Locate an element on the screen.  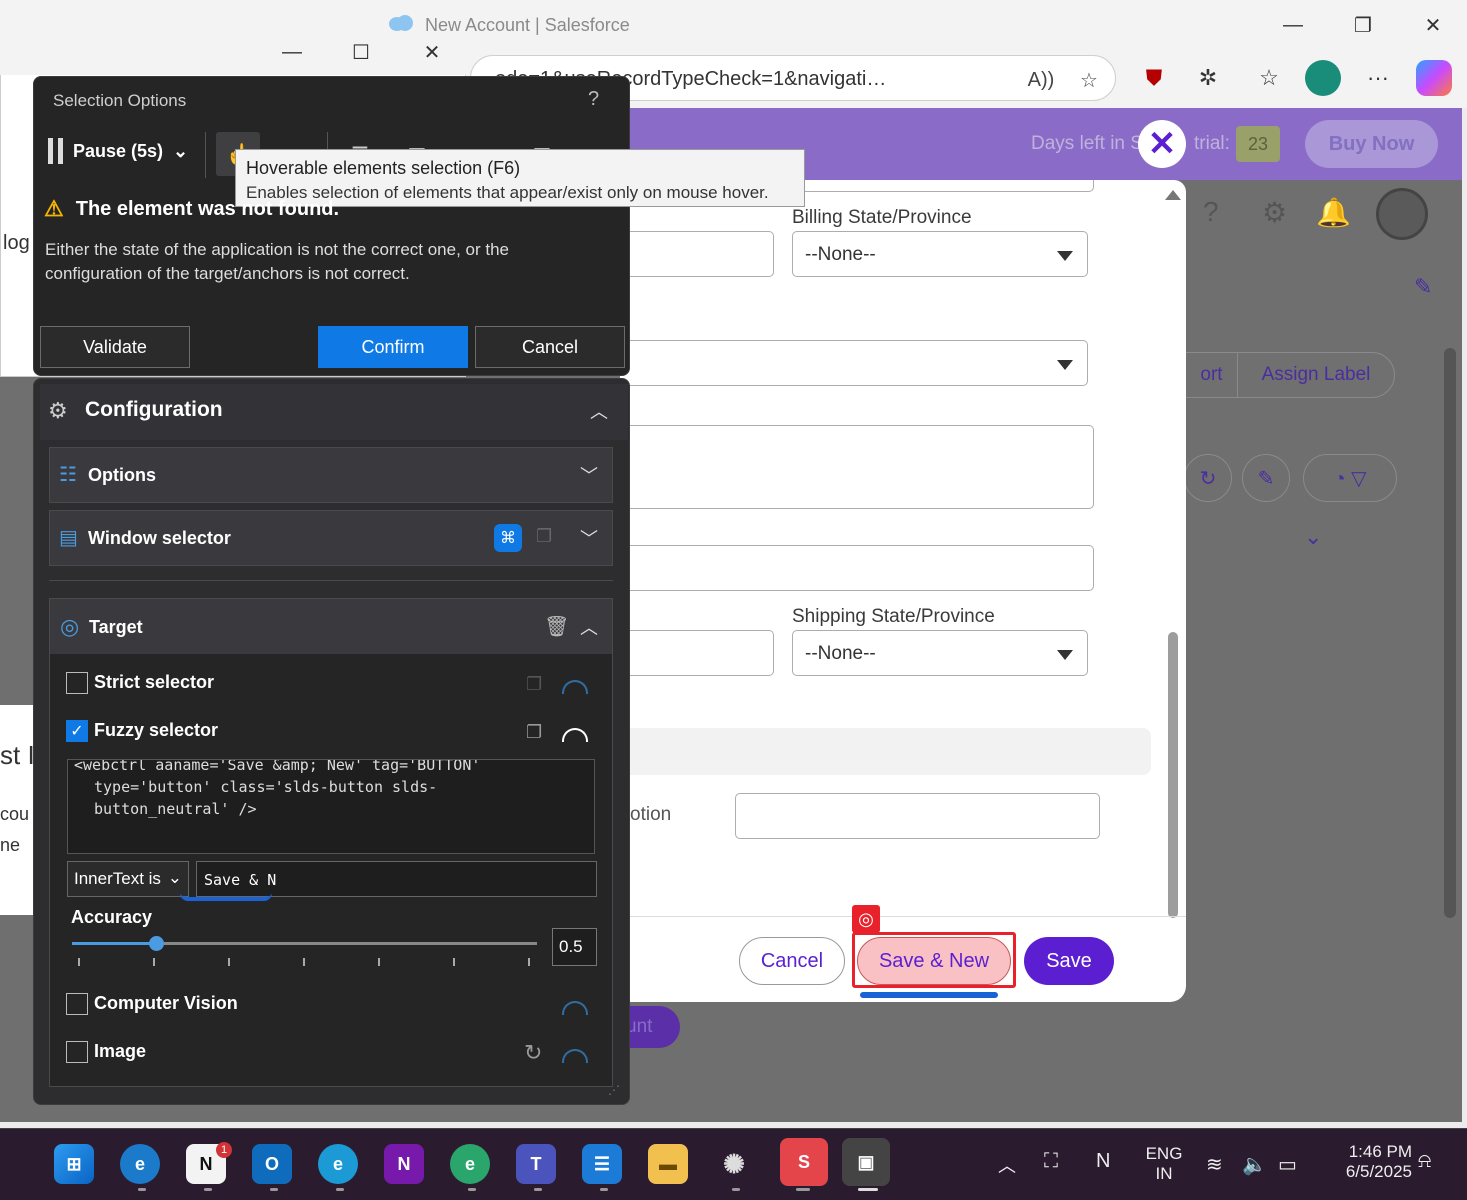
billing-state-select: --None-- is located at coordinates (940, 254).